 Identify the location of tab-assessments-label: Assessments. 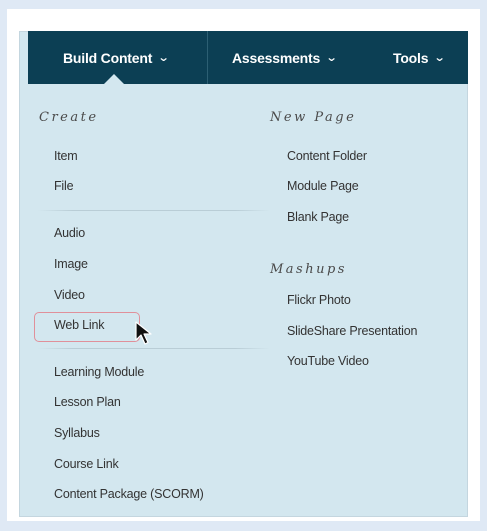
(276, 57).